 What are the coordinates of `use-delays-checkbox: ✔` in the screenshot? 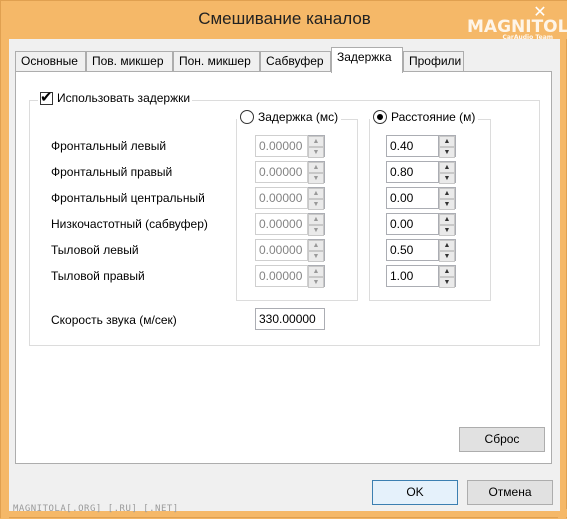 It's located at (46, 97).